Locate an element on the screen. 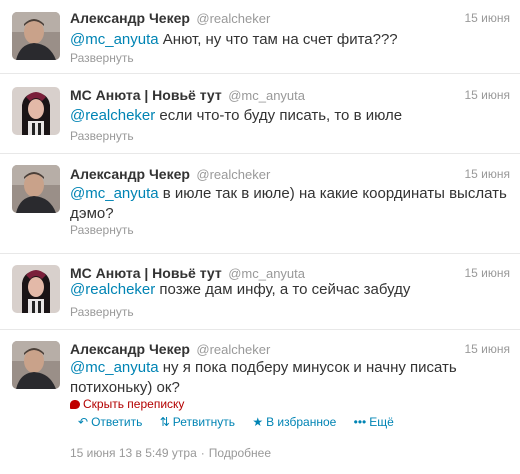 This screenshot has height=474, width=520. more-label: Ещё is located at coordinates (381, 422).